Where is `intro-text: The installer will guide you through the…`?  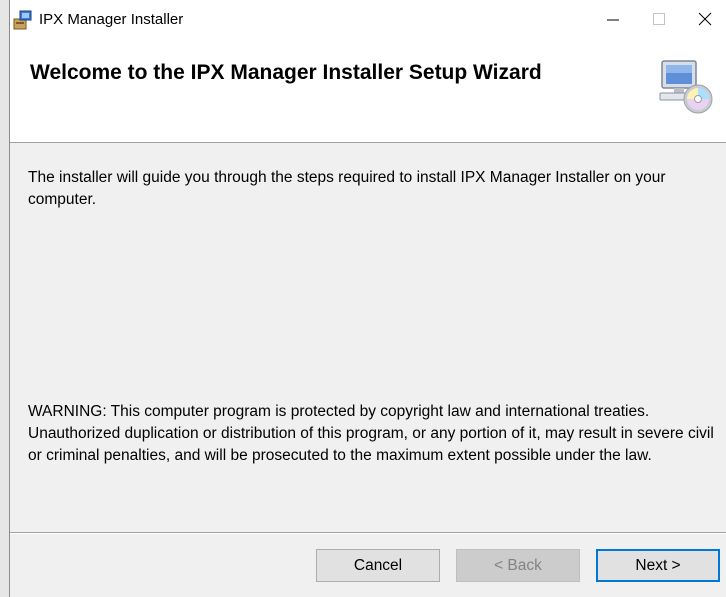 intro-text: The installer will guide you through the… is located at coordinates (347, 188).